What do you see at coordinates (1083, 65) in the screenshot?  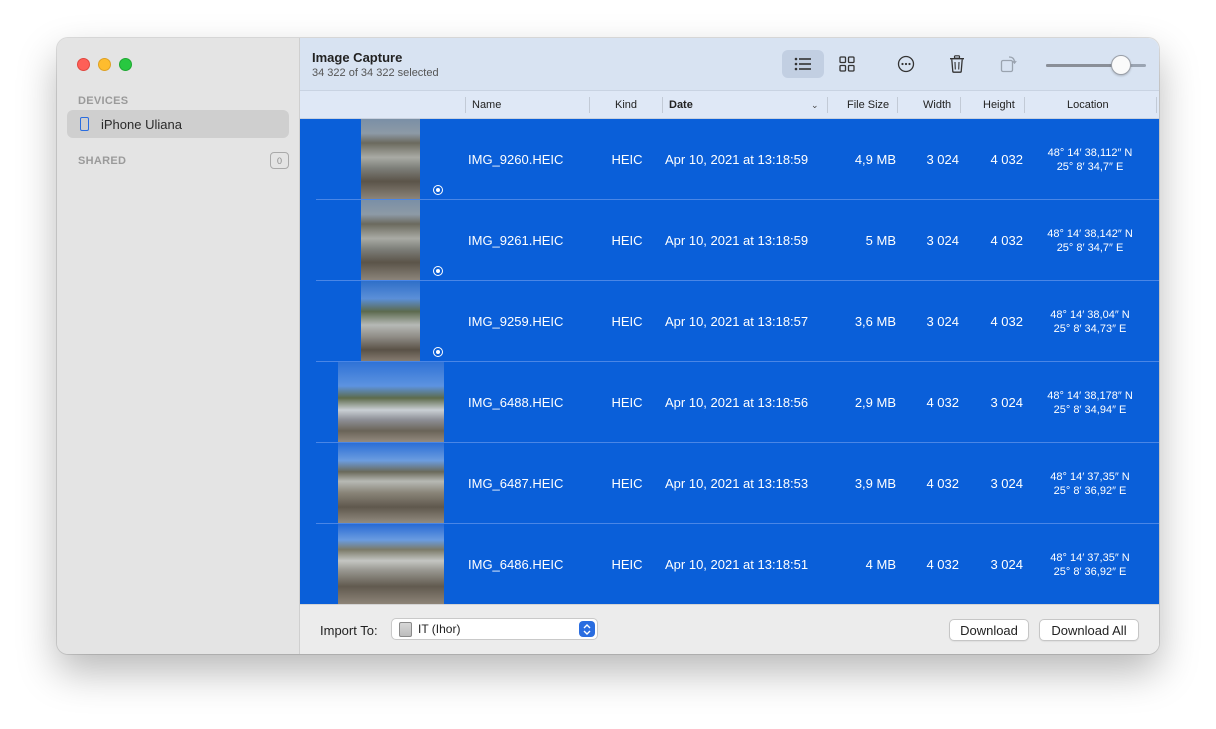 I see `slider-fill` at bounding box center [1083, 65].